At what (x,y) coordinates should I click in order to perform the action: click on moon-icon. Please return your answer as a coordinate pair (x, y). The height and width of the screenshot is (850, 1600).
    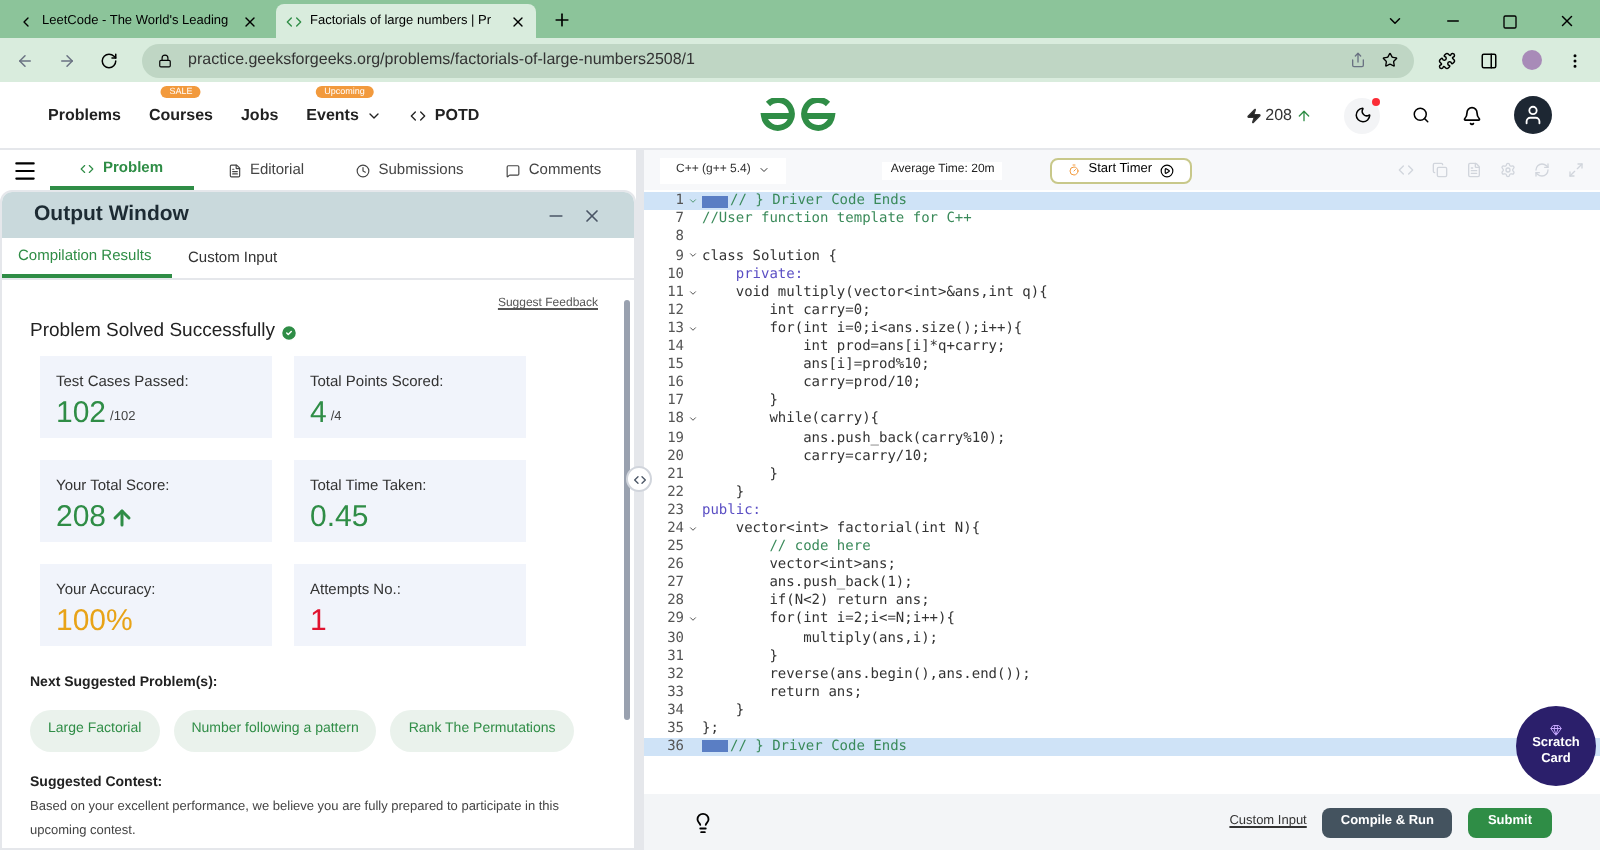
    Looking at the image, I should click on (1362, 115).